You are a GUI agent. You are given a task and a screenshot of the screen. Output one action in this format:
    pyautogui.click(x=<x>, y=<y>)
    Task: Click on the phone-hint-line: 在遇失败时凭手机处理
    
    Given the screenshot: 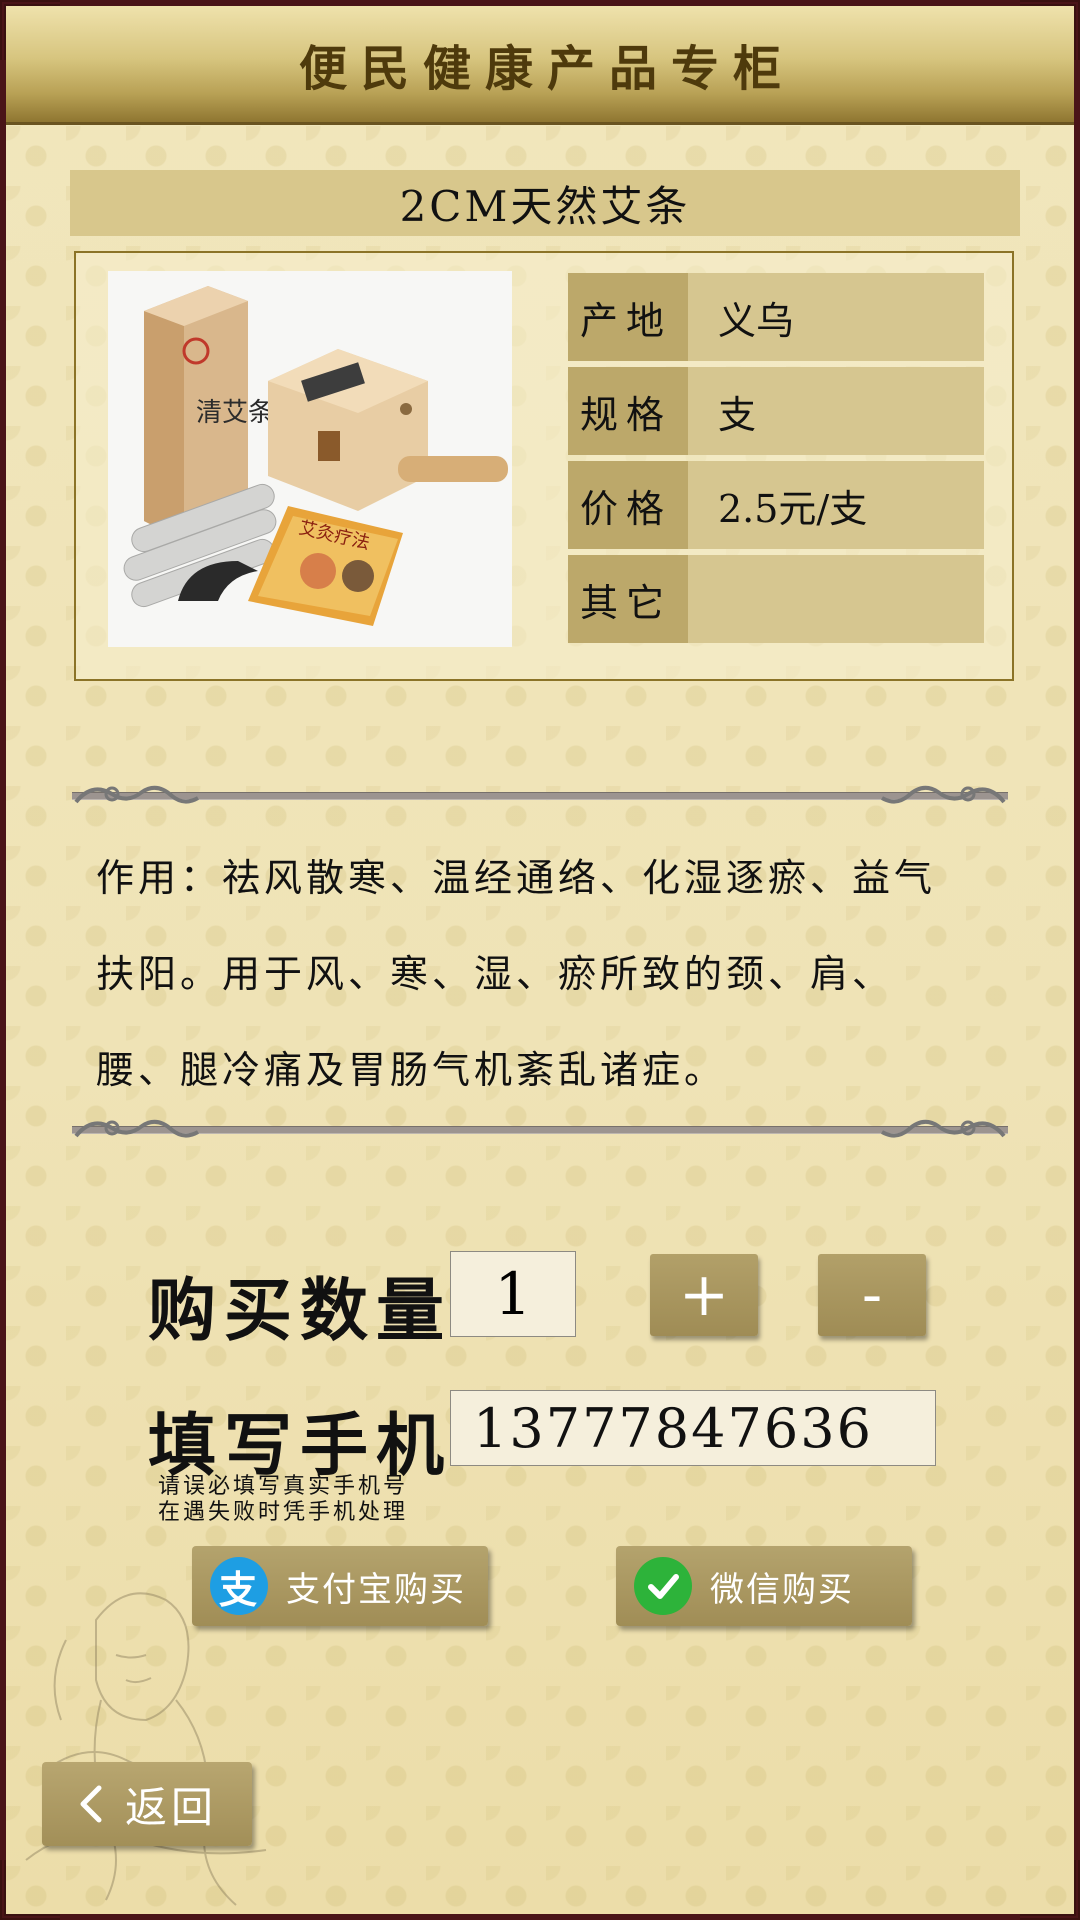 What is the action you would take?
    pyautogui.click(x=283, y=1512)
    